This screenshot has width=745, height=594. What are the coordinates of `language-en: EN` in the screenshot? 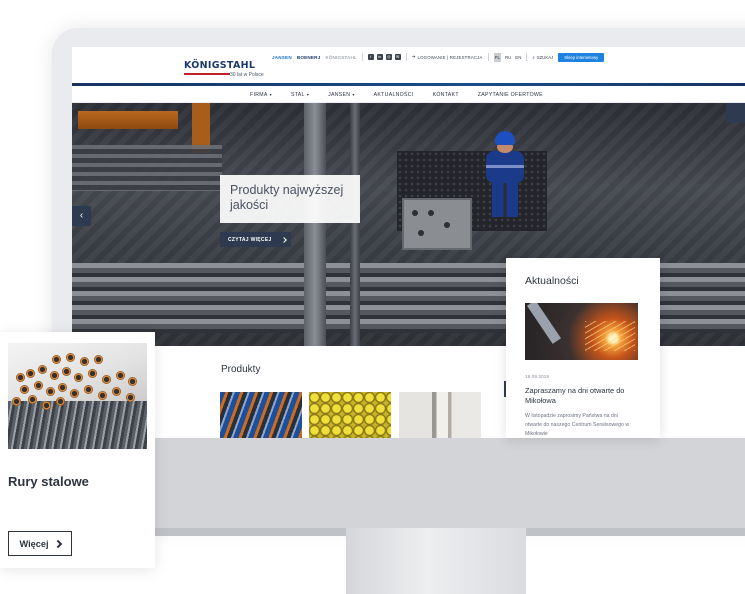 It's located at (518, 57).